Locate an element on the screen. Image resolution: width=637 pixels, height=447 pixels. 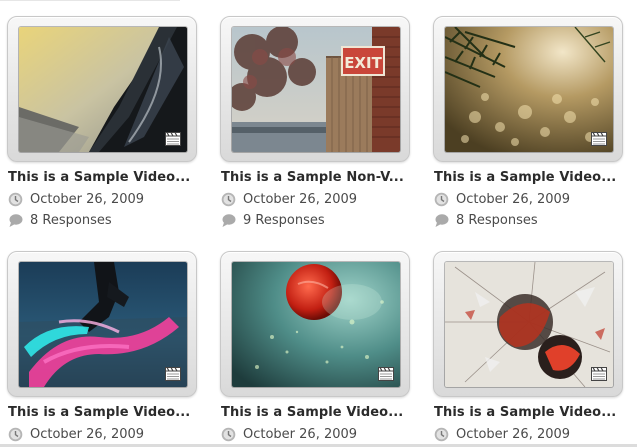
thumbnail-road-mirror is located at coordinates (103, 89).